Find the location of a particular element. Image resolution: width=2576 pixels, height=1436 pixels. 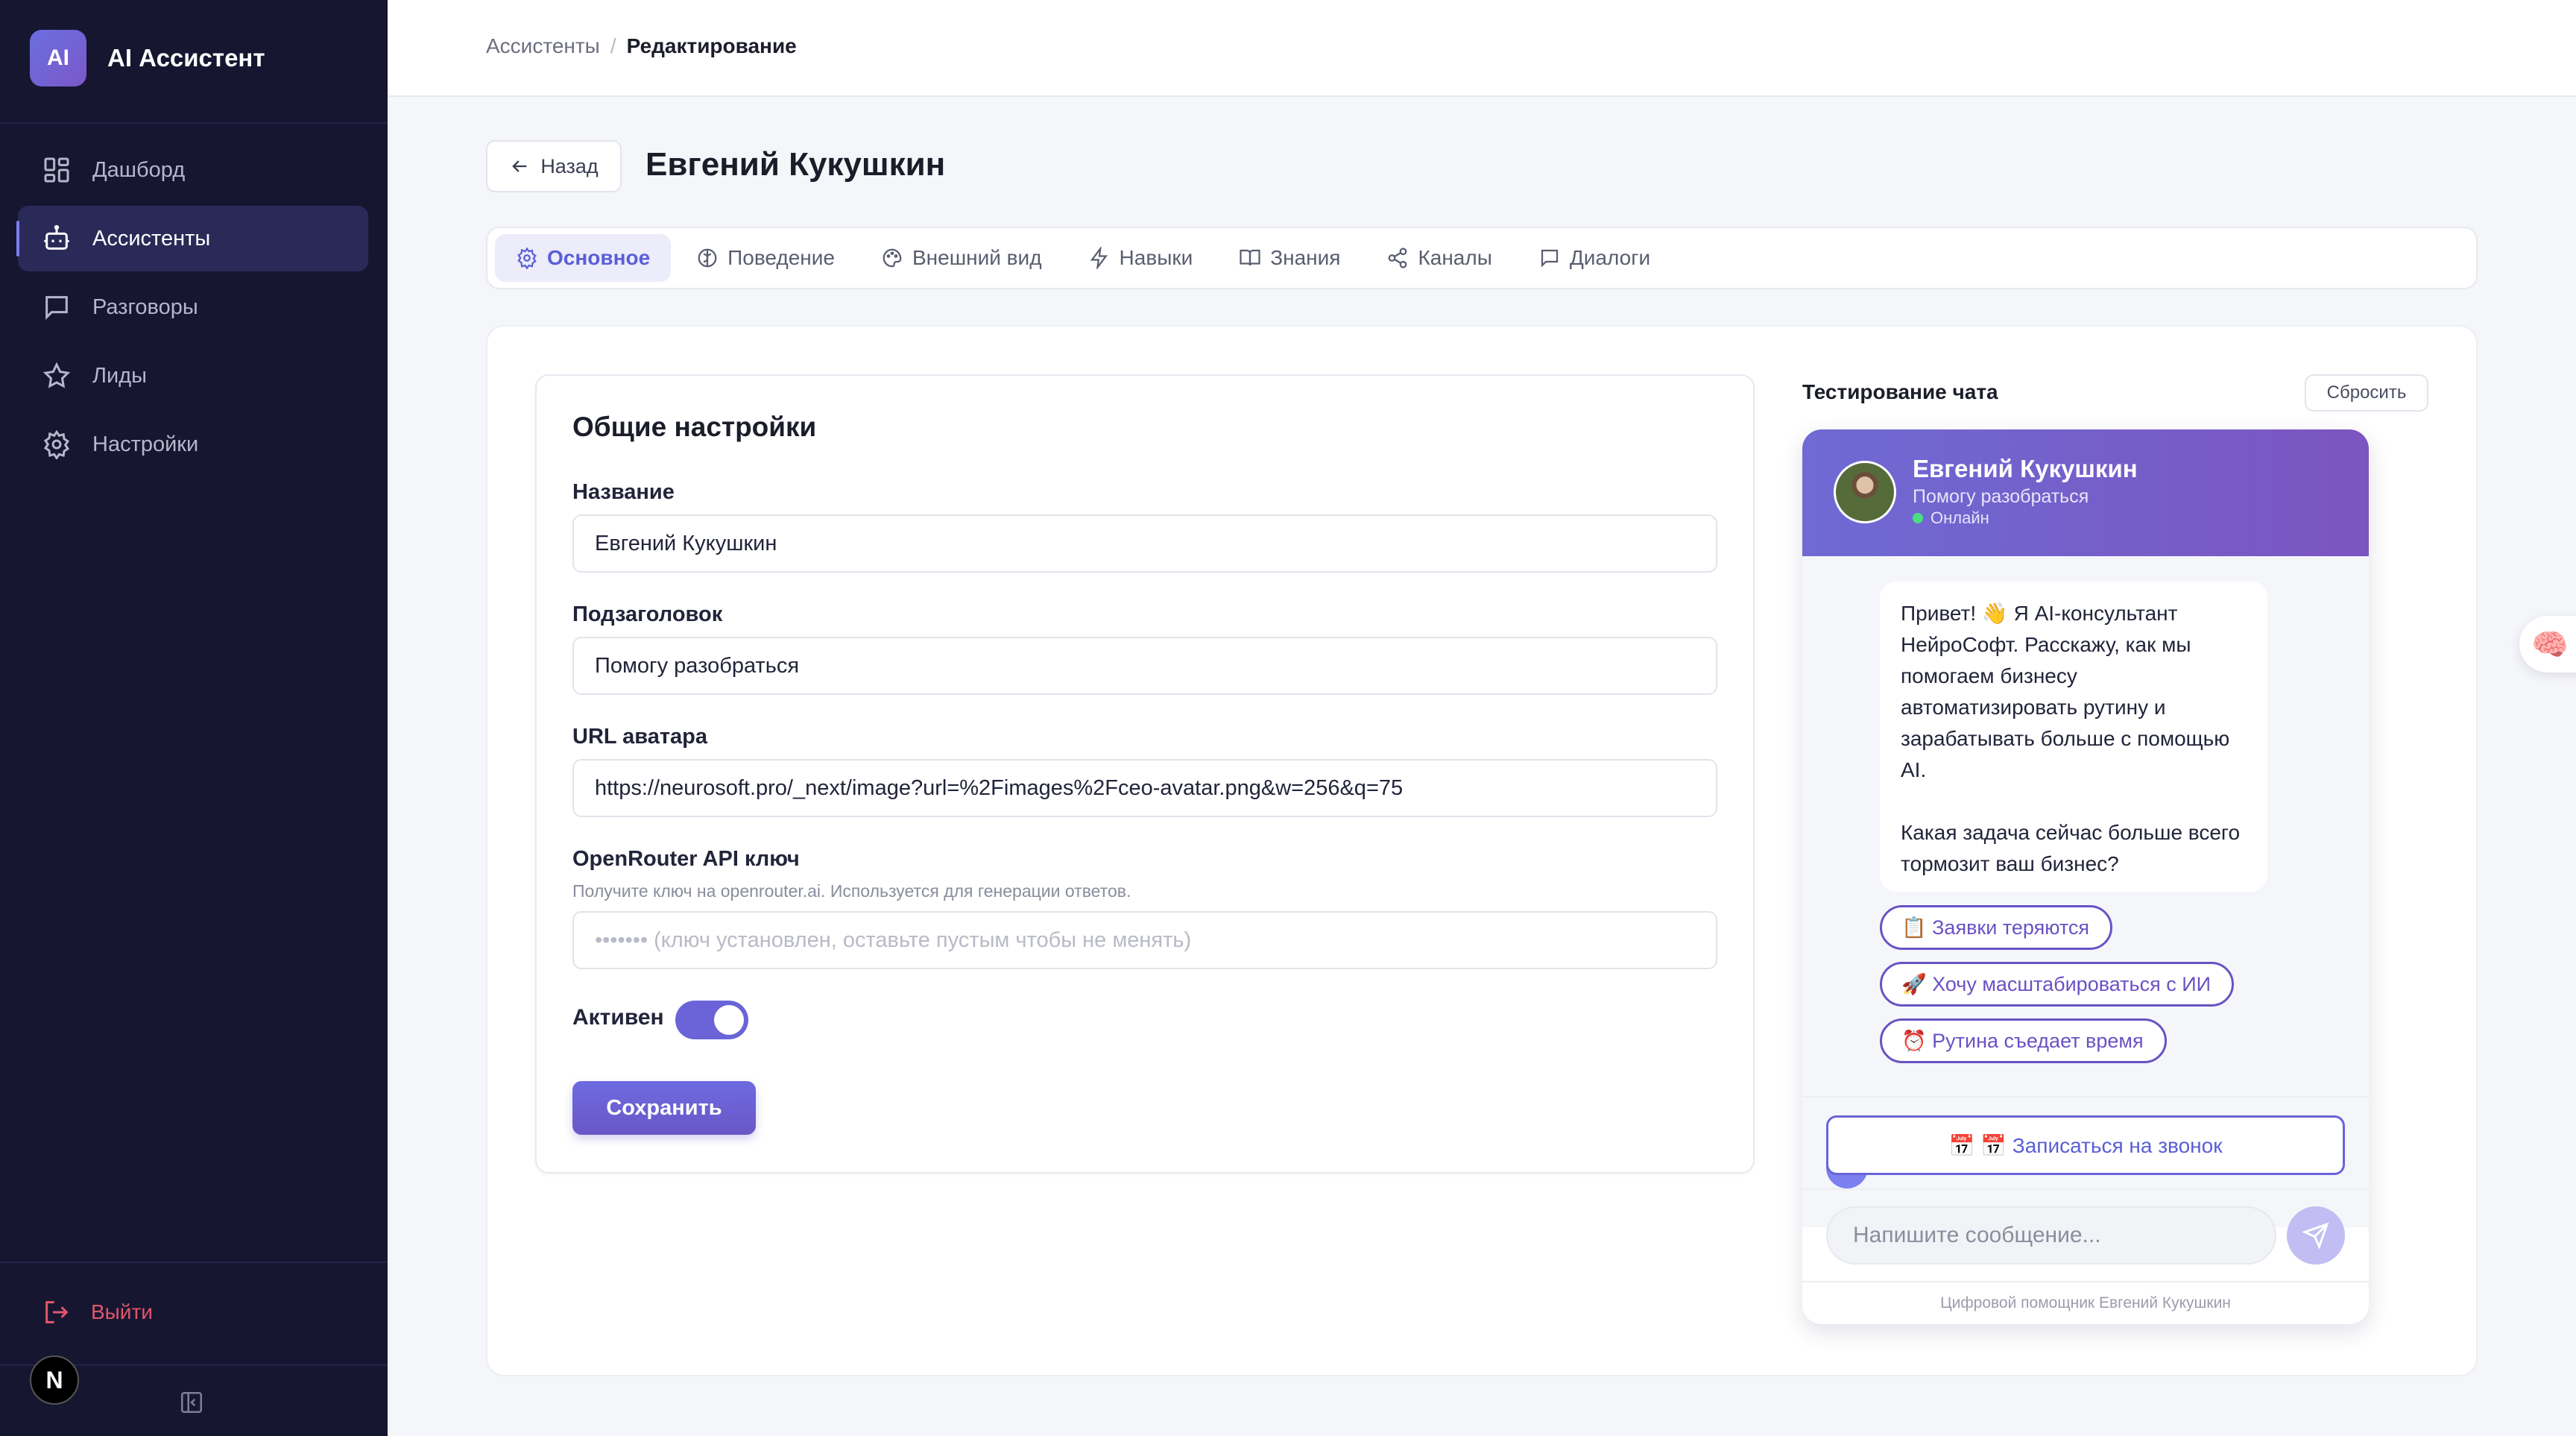

bot-avatar is located at coordinates (1865, 492).